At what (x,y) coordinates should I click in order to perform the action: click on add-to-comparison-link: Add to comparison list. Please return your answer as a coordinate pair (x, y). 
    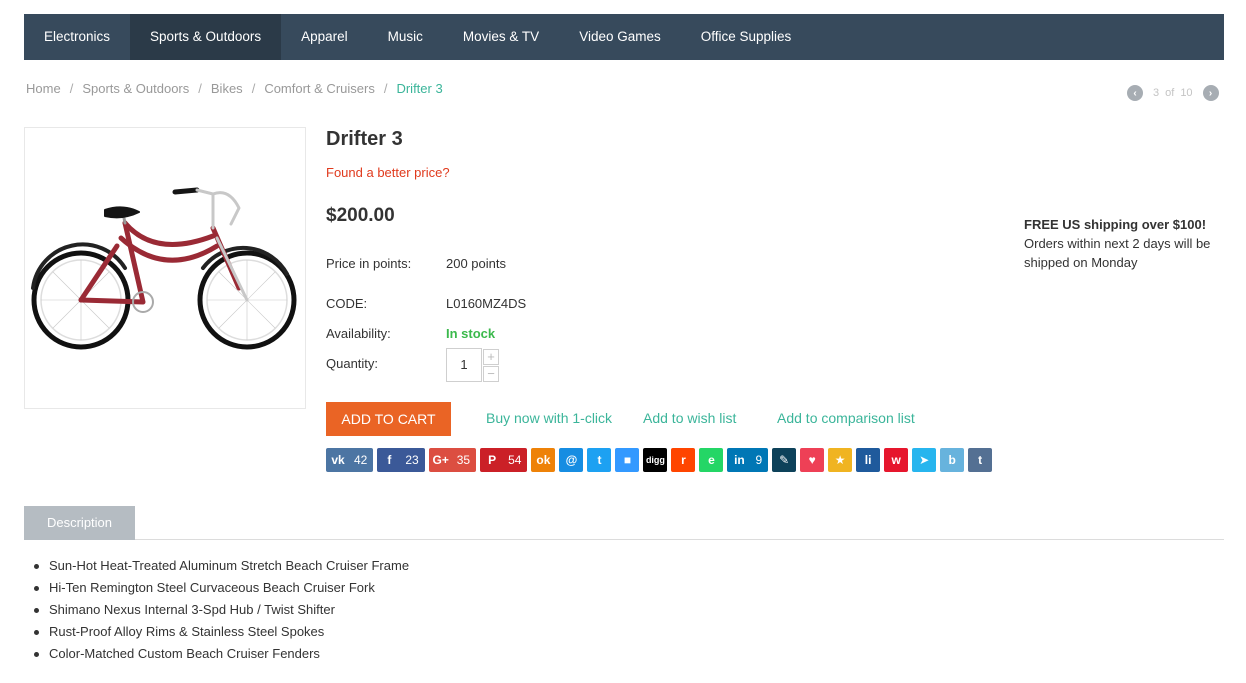
    Looking at the image, I should click on (846, 418).